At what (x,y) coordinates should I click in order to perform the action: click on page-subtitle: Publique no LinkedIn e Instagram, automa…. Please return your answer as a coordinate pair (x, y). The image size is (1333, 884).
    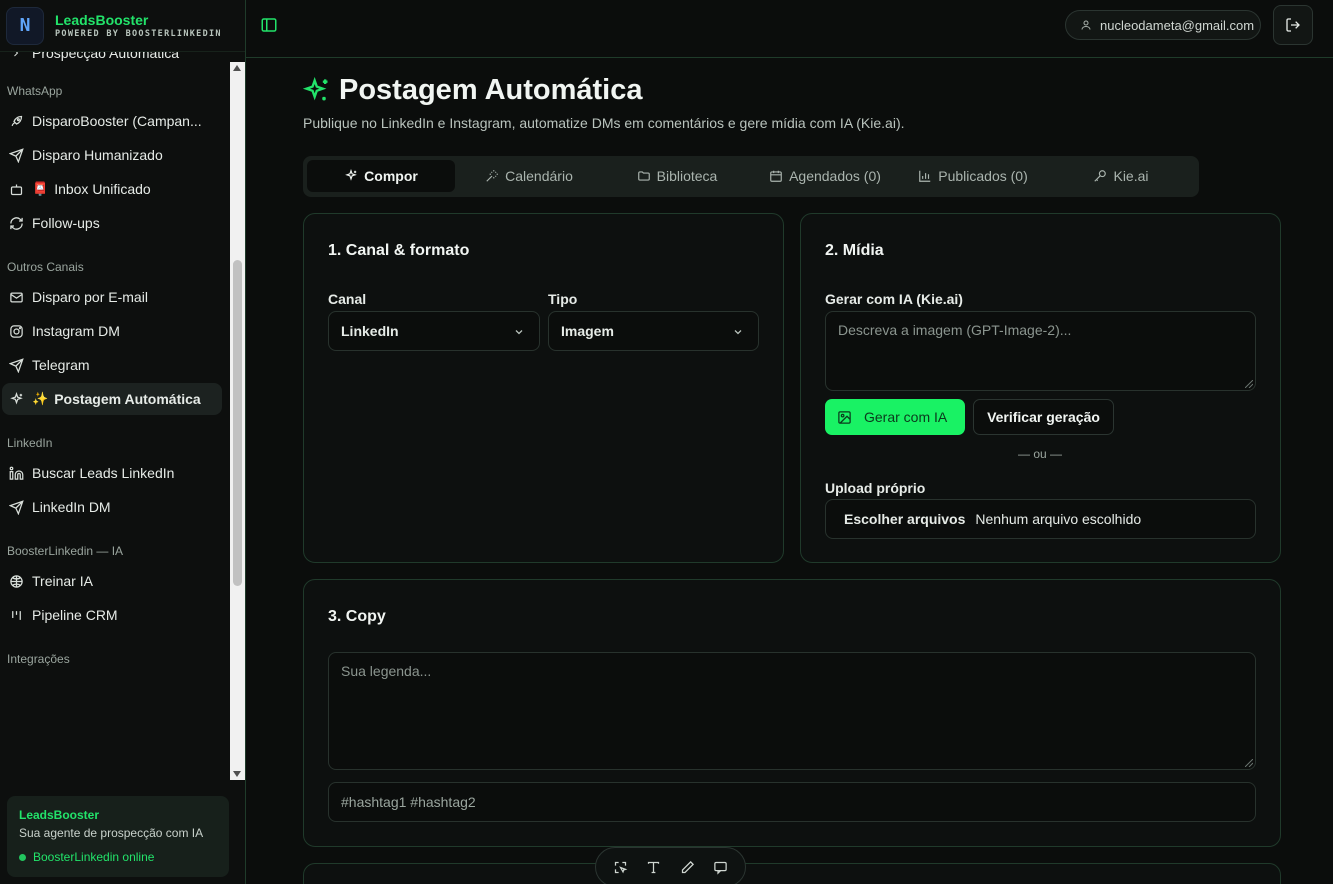
    Looking at the image, I should click on (604, 123).